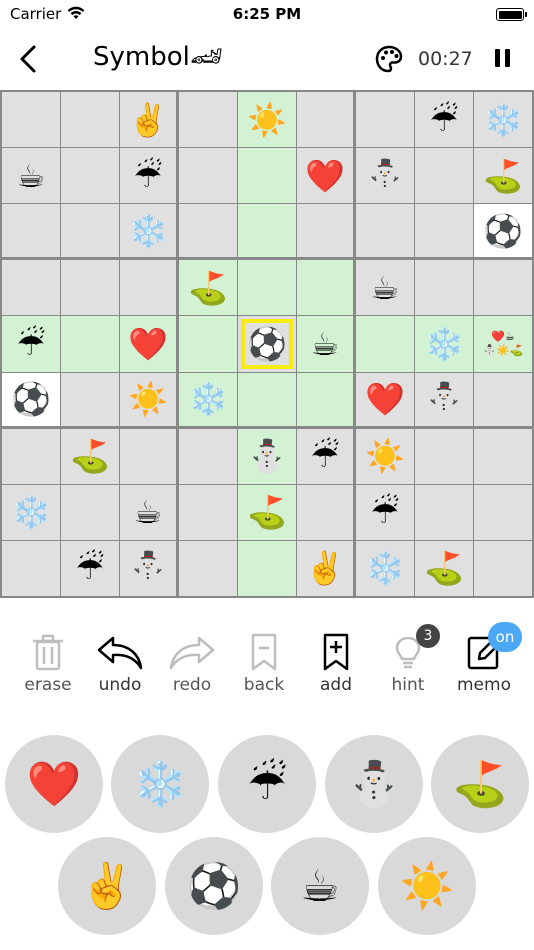 The width and height of the screenshot is (534, 950). What do you see at coordinates (374, 784) in the screenshot?
I see `symbol-button-snowman: ⛄` at bounding box center [374, 784].